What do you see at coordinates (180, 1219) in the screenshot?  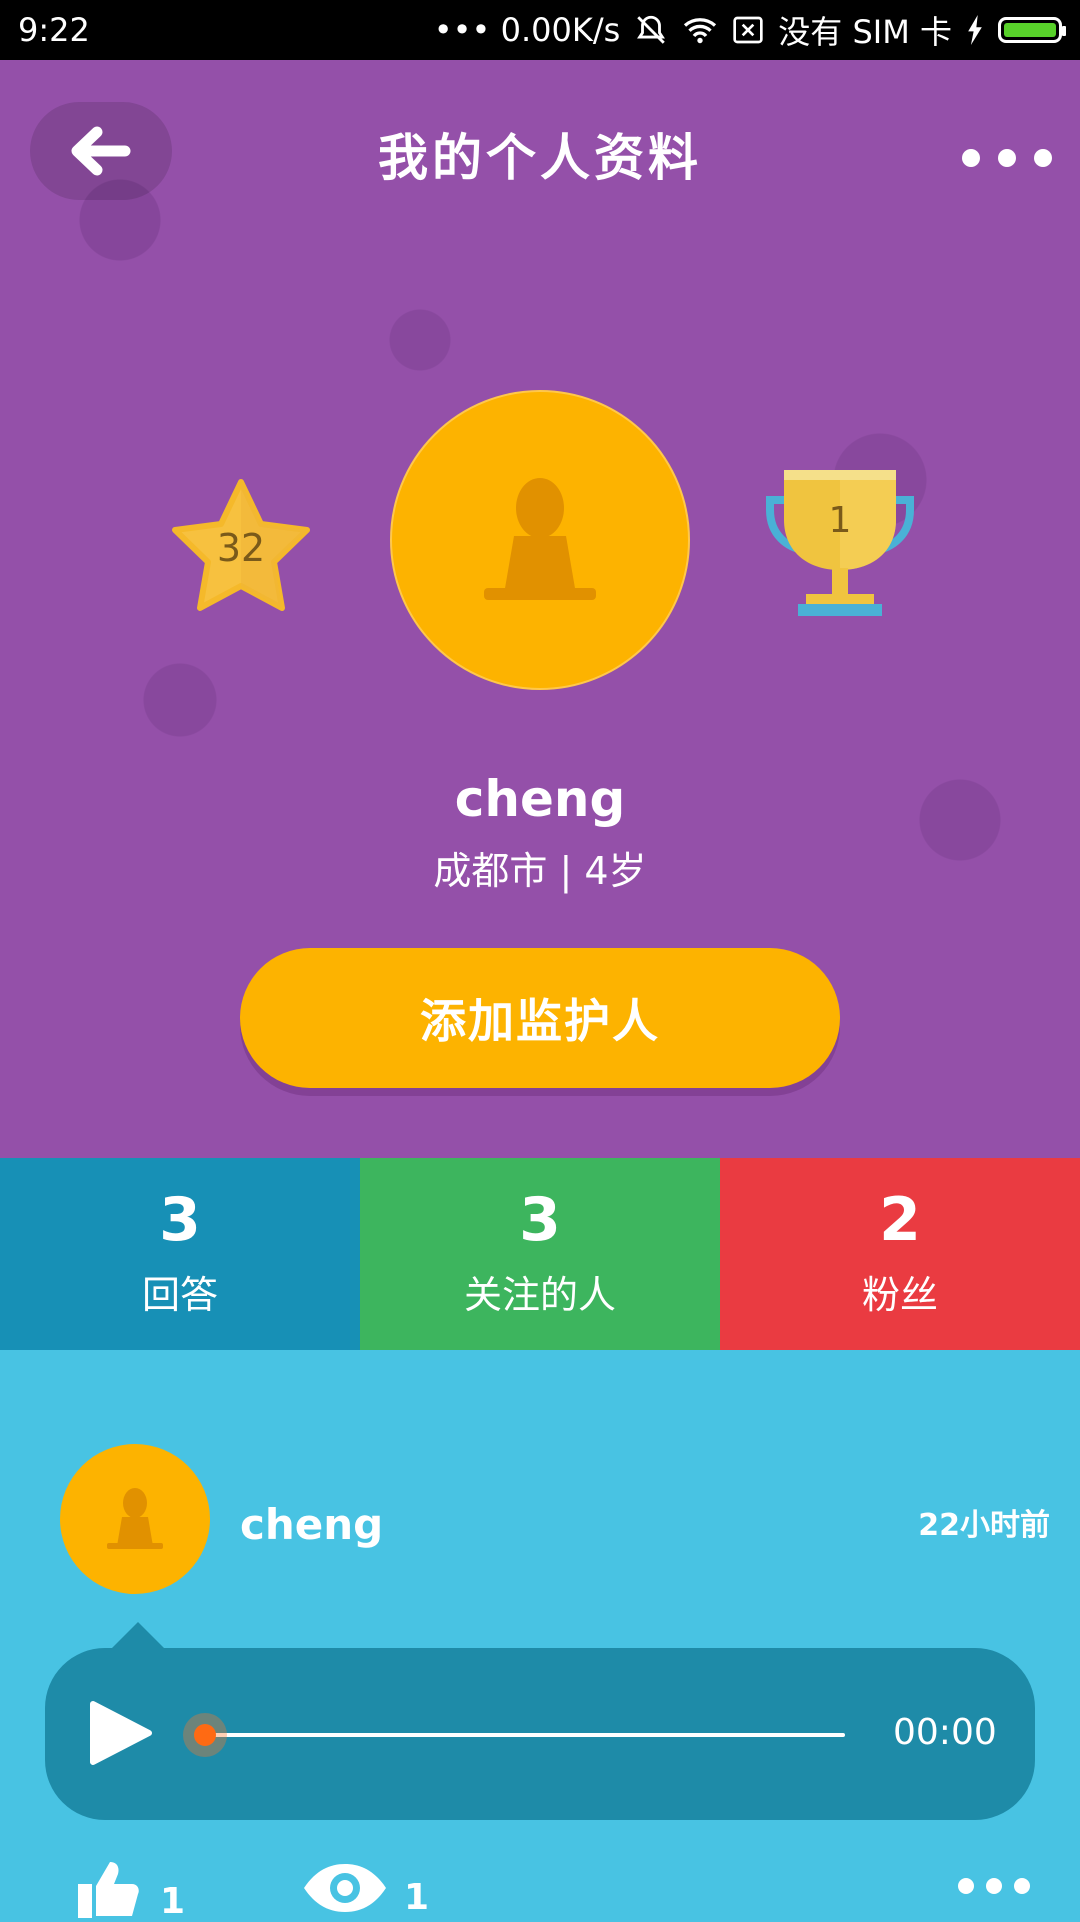 I see `stat-answers-count: 3` at bounding box center [180, 1219].